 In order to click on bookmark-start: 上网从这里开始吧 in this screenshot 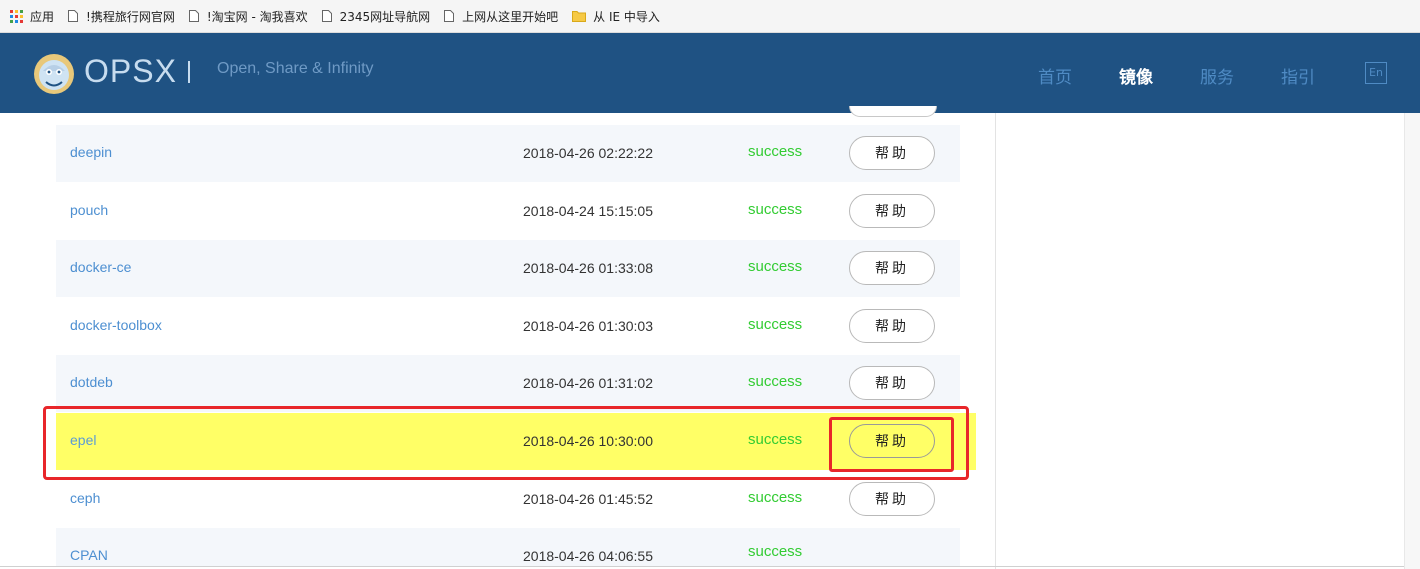, I will do `click(501, 16)`.